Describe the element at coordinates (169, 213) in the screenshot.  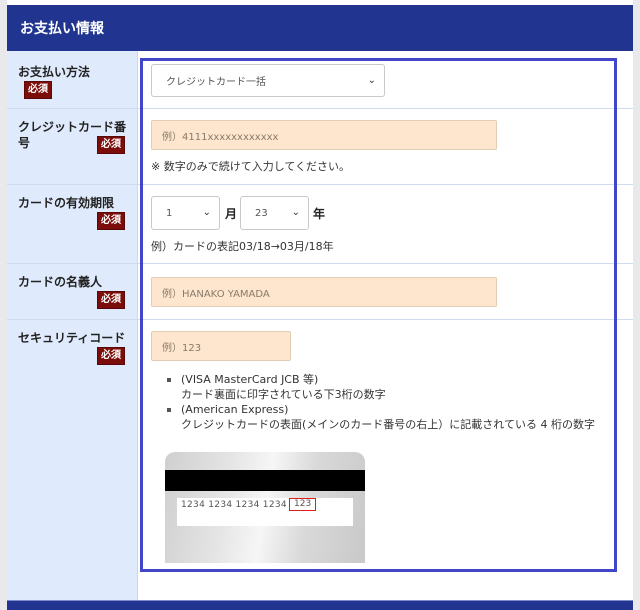
I see `expiry-month-value: 1` at that location.